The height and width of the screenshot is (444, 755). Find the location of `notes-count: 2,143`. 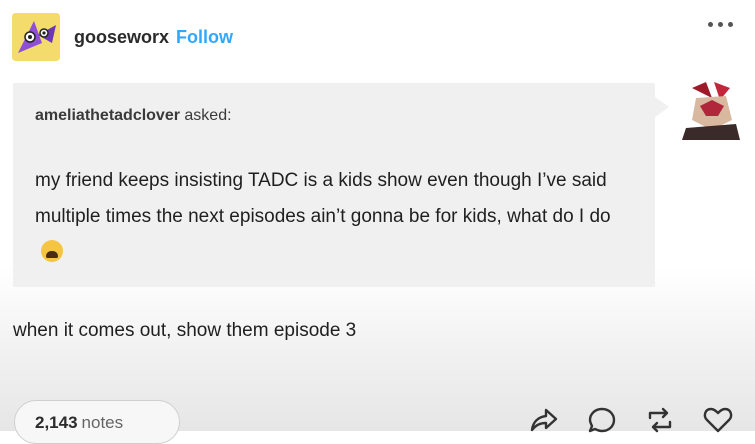

notes-count: 2,143 is located at coordinates (56, 422).